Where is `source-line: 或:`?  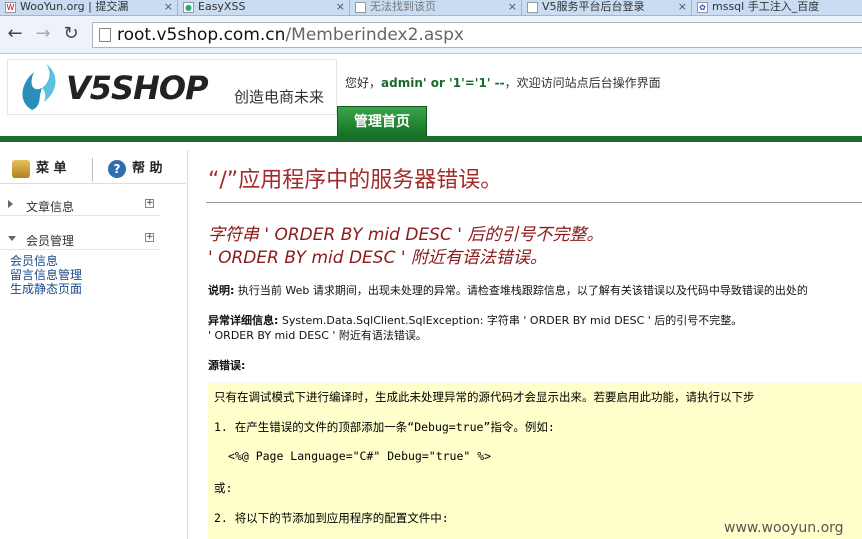 source-line: 或: is located at coordinates (223, 488).